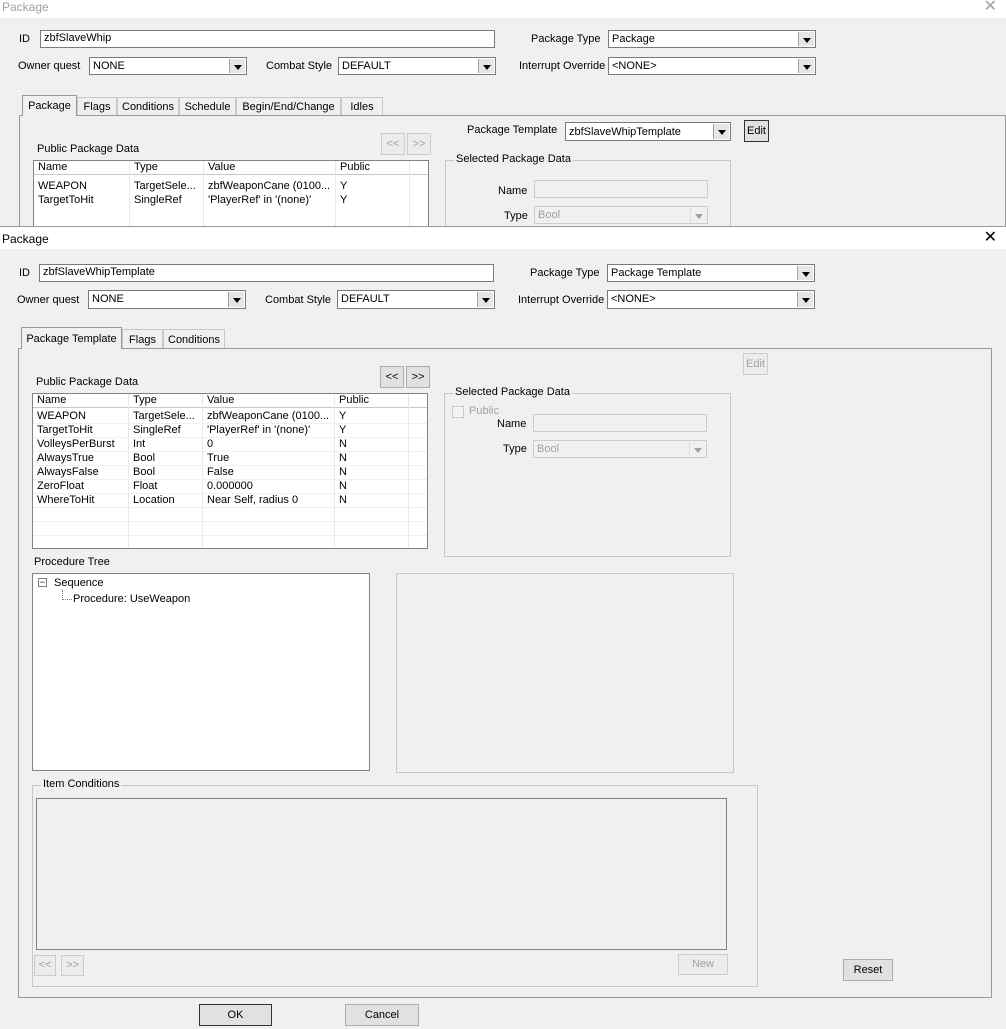 The height and width of the screenshot is (1029, 1006). I want to click on back-tab-package: Package, so click(49, 105).